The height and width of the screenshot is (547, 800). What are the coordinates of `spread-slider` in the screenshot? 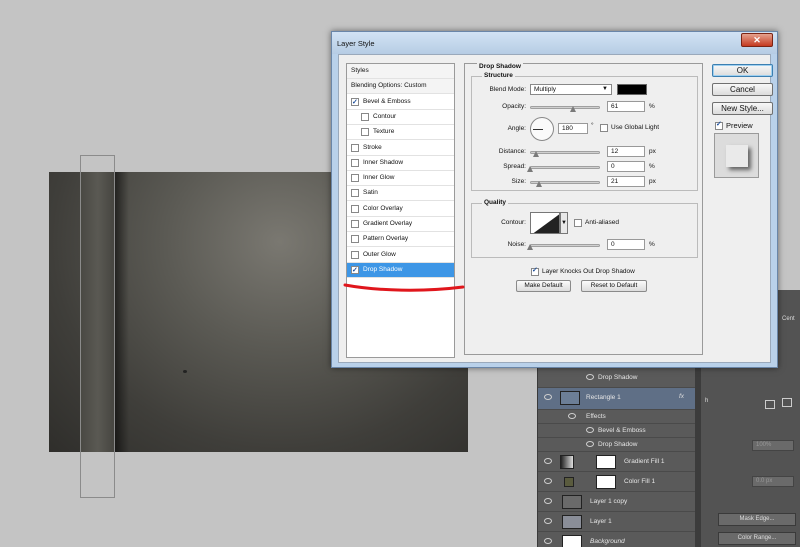 It's located at (565, 167).